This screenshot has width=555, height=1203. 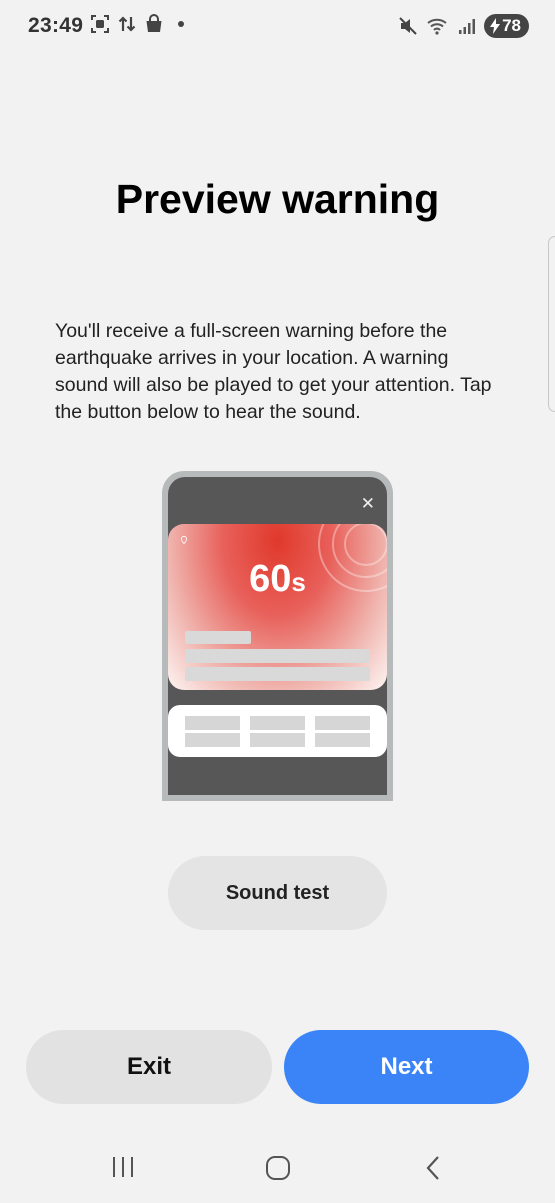 What do you see at coordinates (100, 24) in the screenshot?
I see `screenshot-icon` at bounding box center [100, 24].